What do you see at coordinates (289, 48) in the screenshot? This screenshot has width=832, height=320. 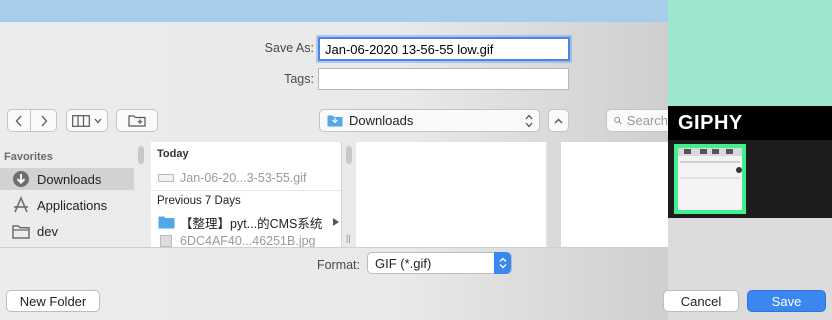 I see `save-as-label: Save As:` at bounding box center [289, 48].